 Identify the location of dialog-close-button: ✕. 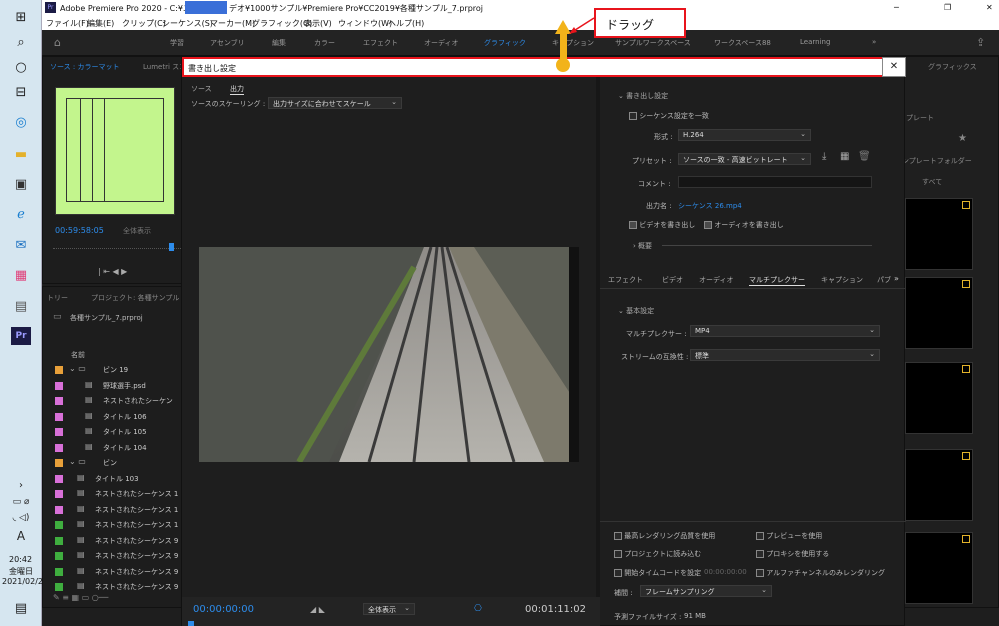
(894, 67).